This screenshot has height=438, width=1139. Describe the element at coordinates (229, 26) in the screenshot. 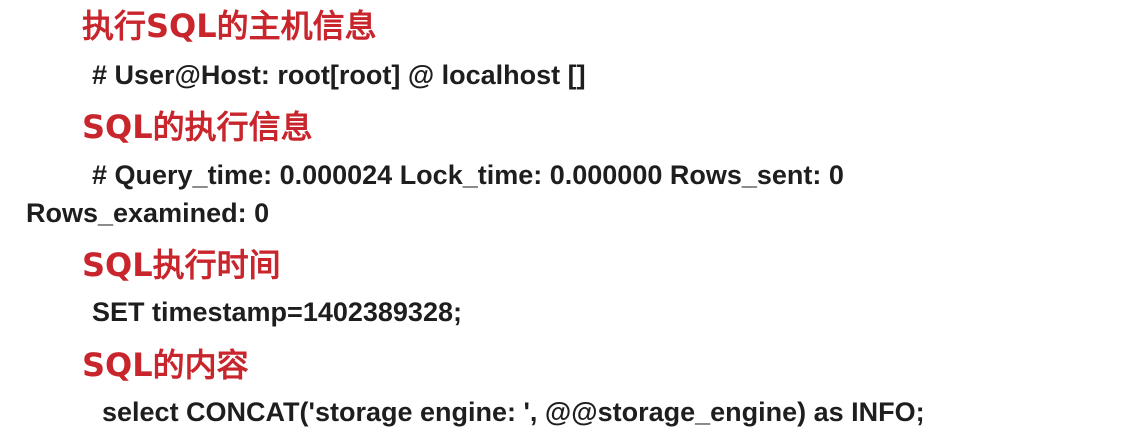

I see `heading-host-info: 执行SQL的主机信息` at that location.